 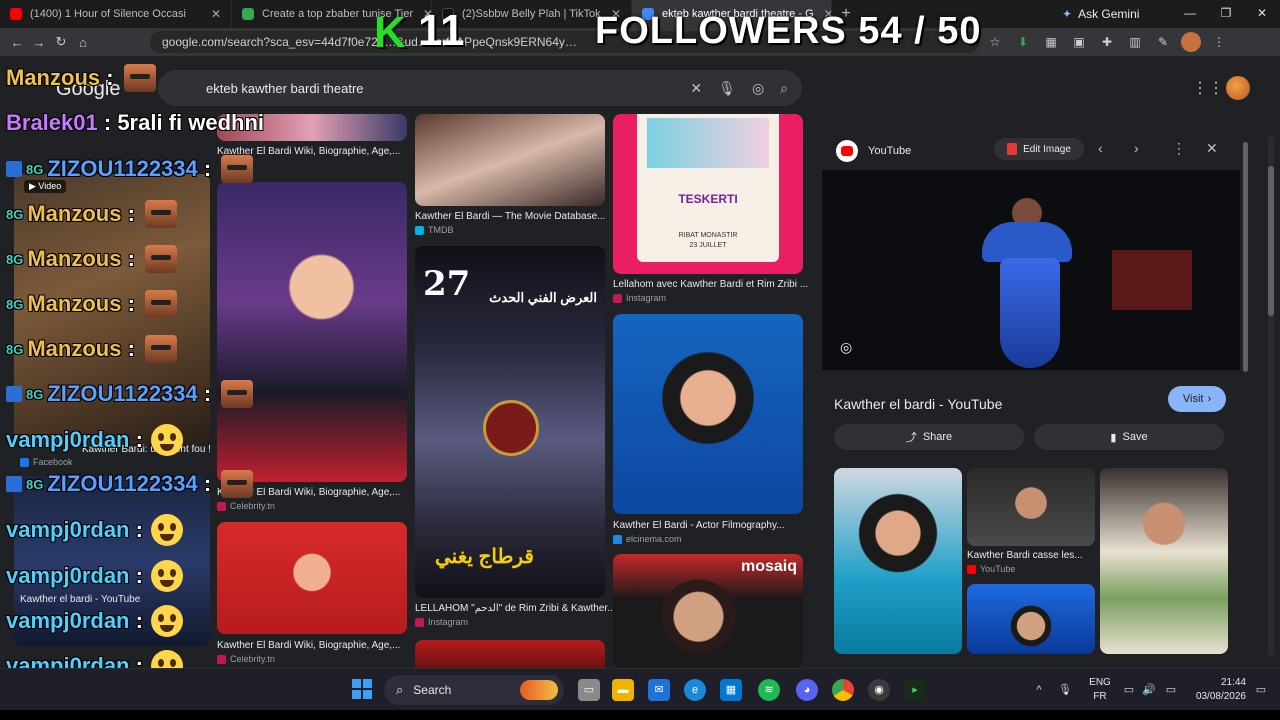 I want to click on image-result-ticket: TESKERTI RIBAT MONASTIR 23 JUILLET, so click(x=708, y=194).